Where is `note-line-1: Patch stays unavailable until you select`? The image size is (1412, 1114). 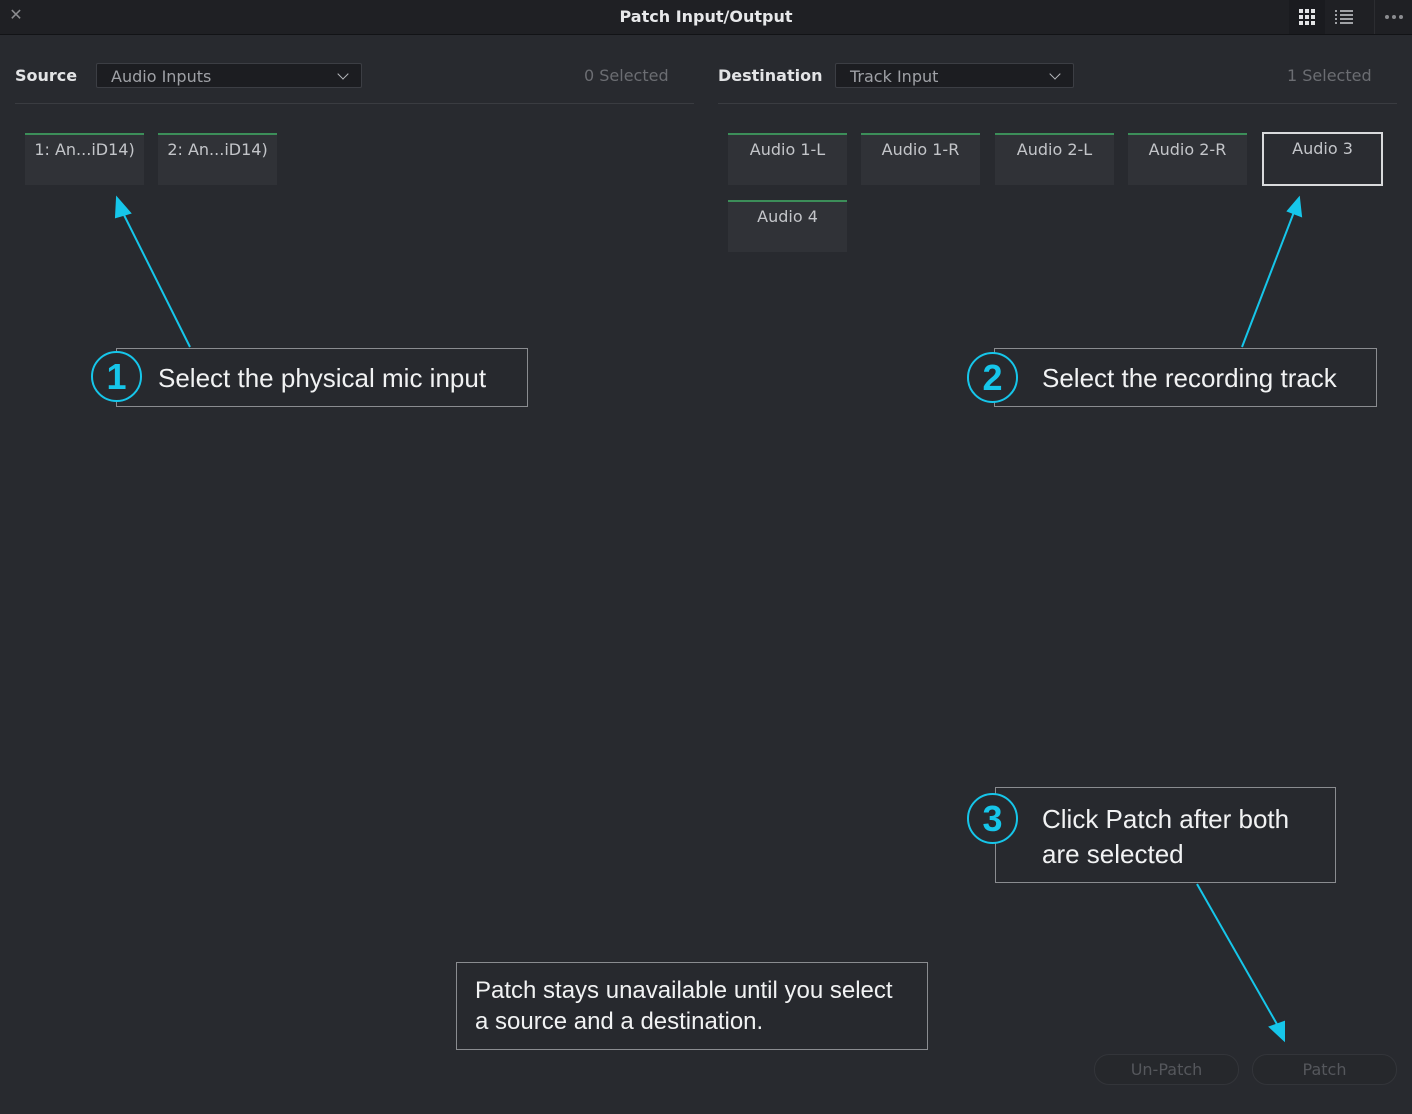
note-line-1: Patch stays unavailable until you select is located at coordinates (684, 990).